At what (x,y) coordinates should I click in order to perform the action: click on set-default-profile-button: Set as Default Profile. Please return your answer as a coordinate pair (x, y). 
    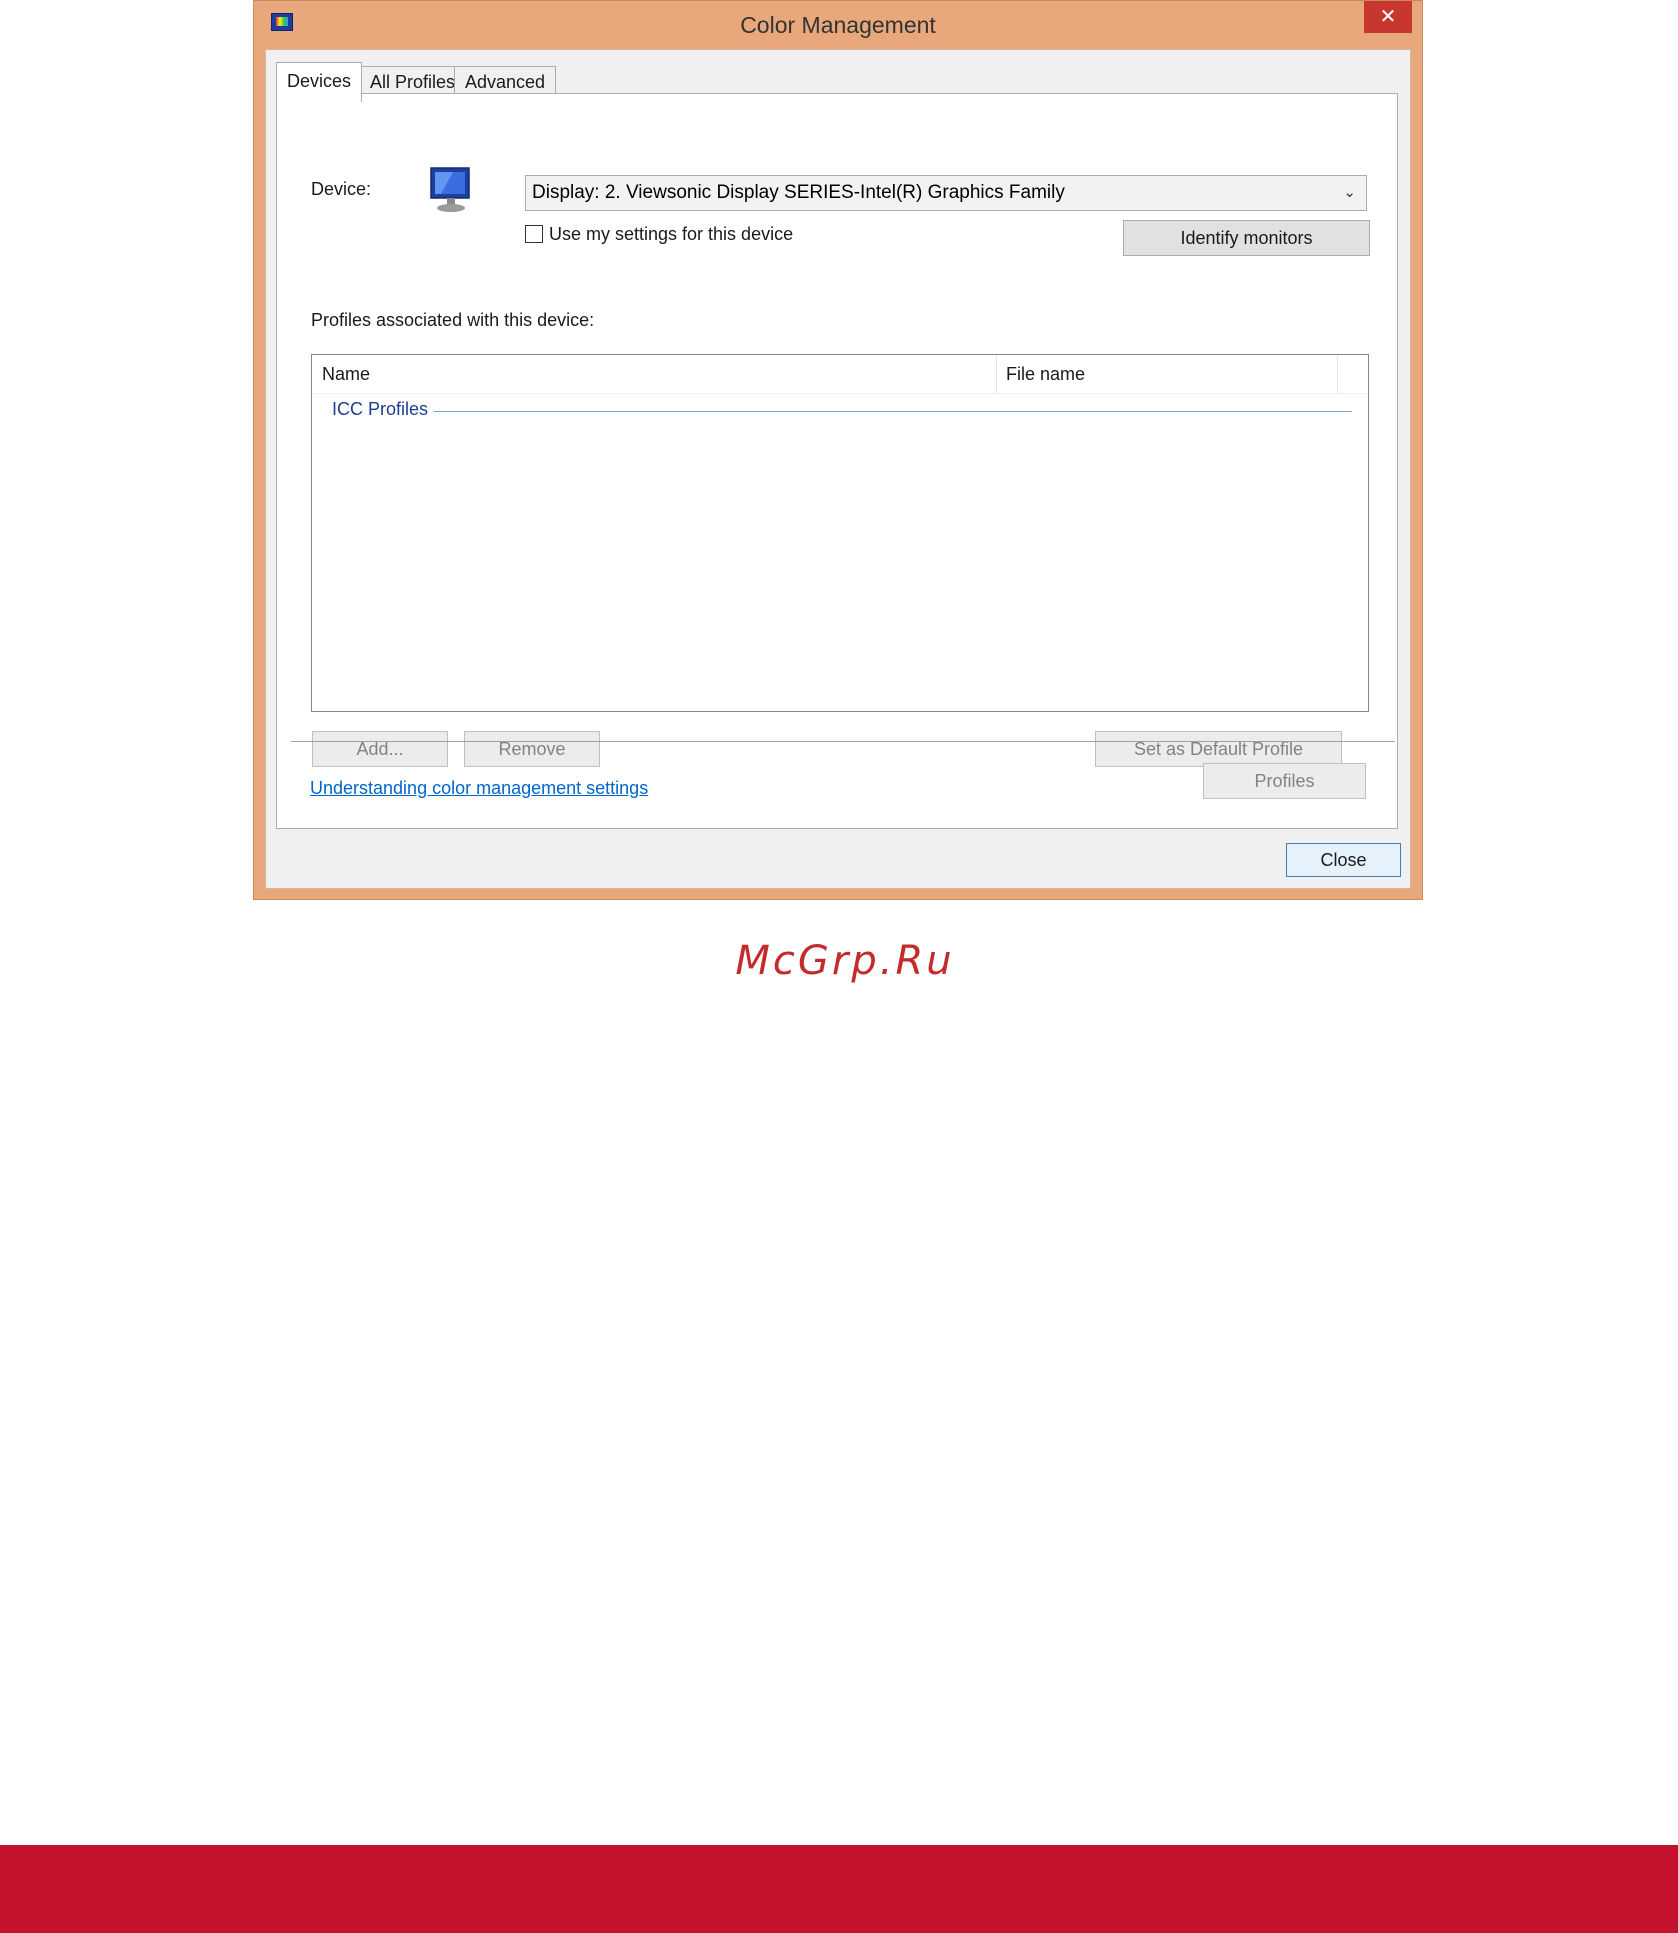
    Looking at the image, I should click on (1218, 749).